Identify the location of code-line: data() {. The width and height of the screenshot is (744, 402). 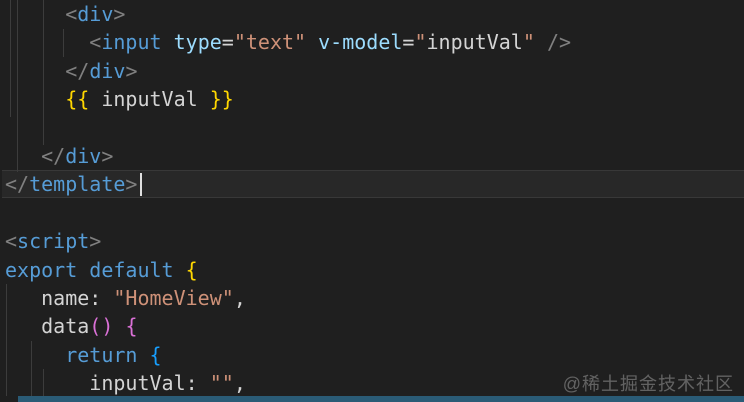
(374, 326).